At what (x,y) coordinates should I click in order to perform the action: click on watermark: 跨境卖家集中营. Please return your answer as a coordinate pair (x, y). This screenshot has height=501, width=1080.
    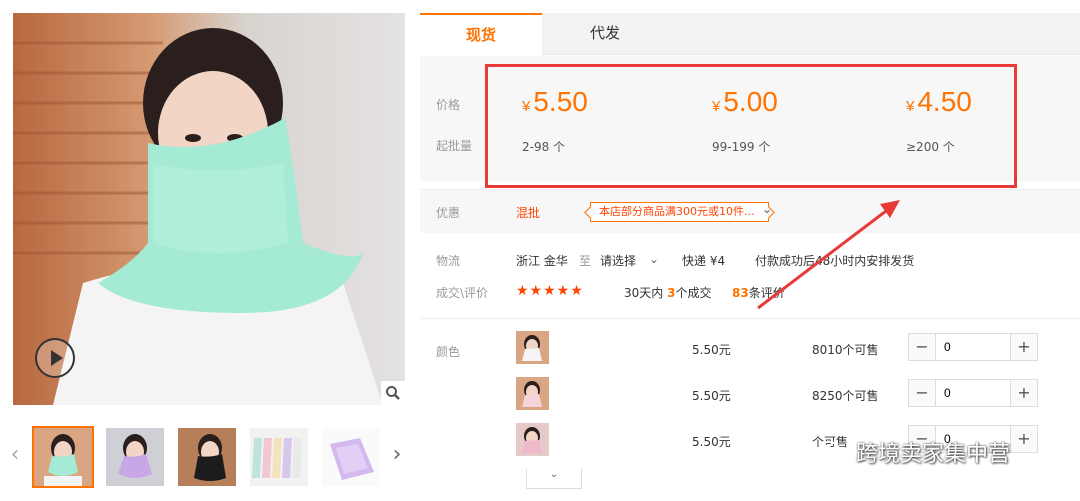
    Looking at the image, I should click on (914, 452).